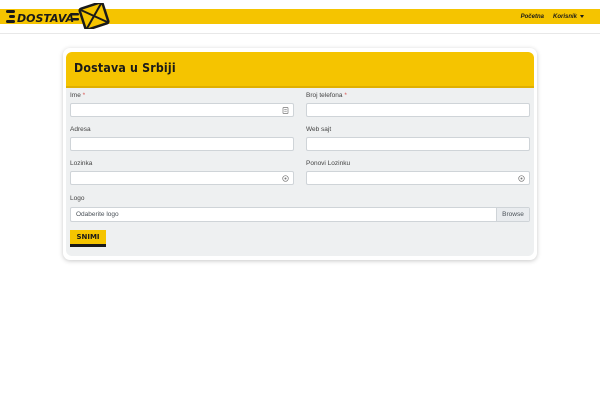  I want to click on phone-label: Broj telefona *, so click(326, 95).